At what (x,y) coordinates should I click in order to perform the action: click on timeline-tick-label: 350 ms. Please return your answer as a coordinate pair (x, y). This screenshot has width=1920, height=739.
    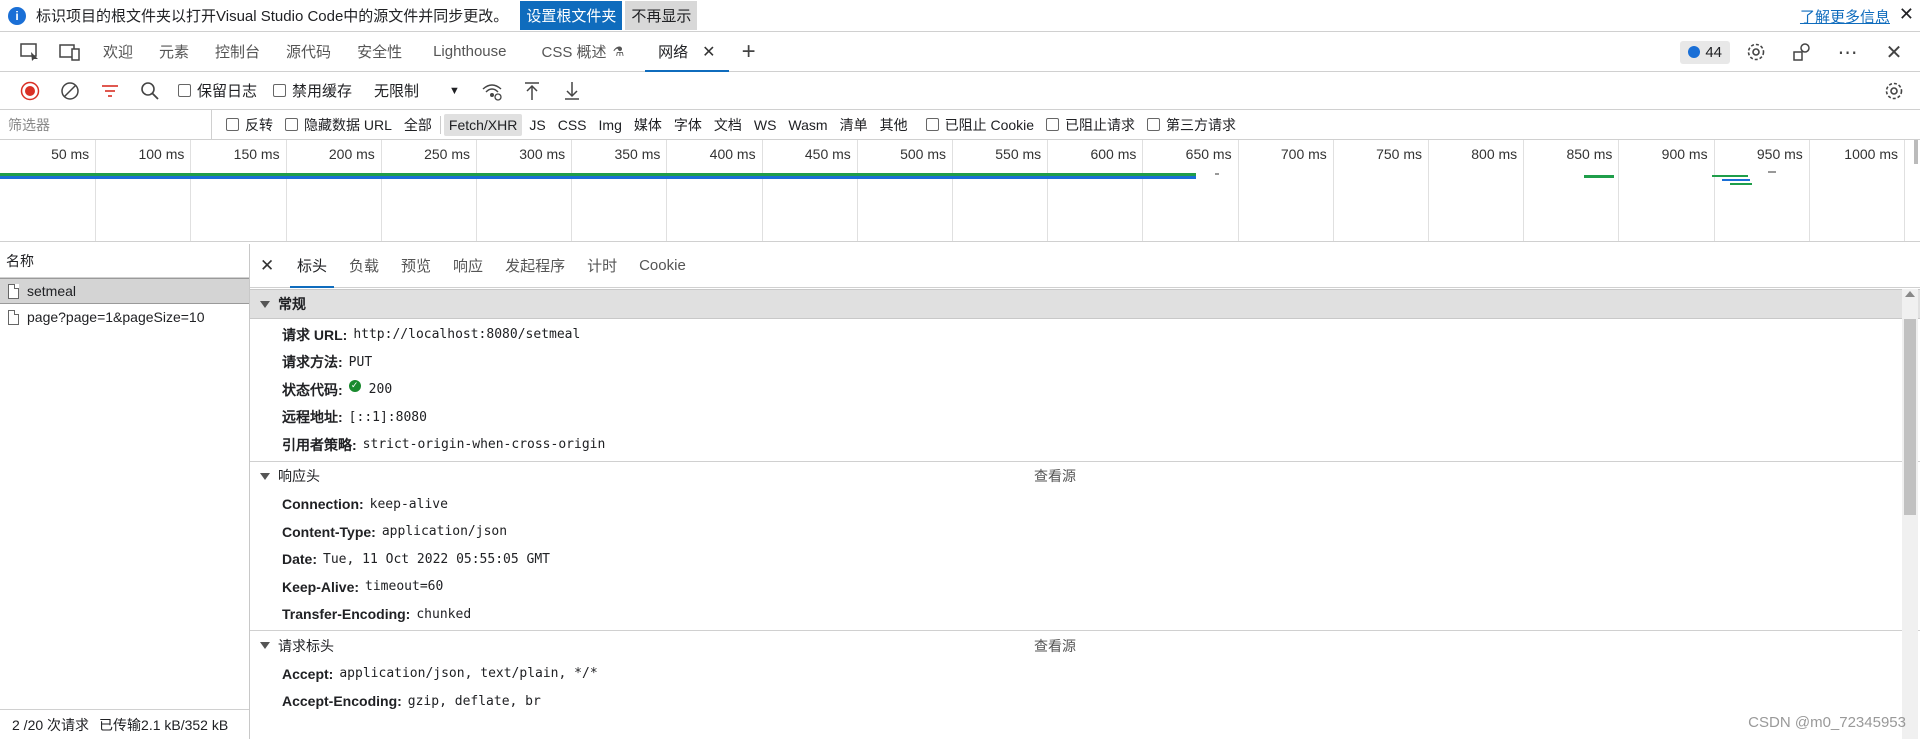
    Looking at the image, I should click on (637, 154).